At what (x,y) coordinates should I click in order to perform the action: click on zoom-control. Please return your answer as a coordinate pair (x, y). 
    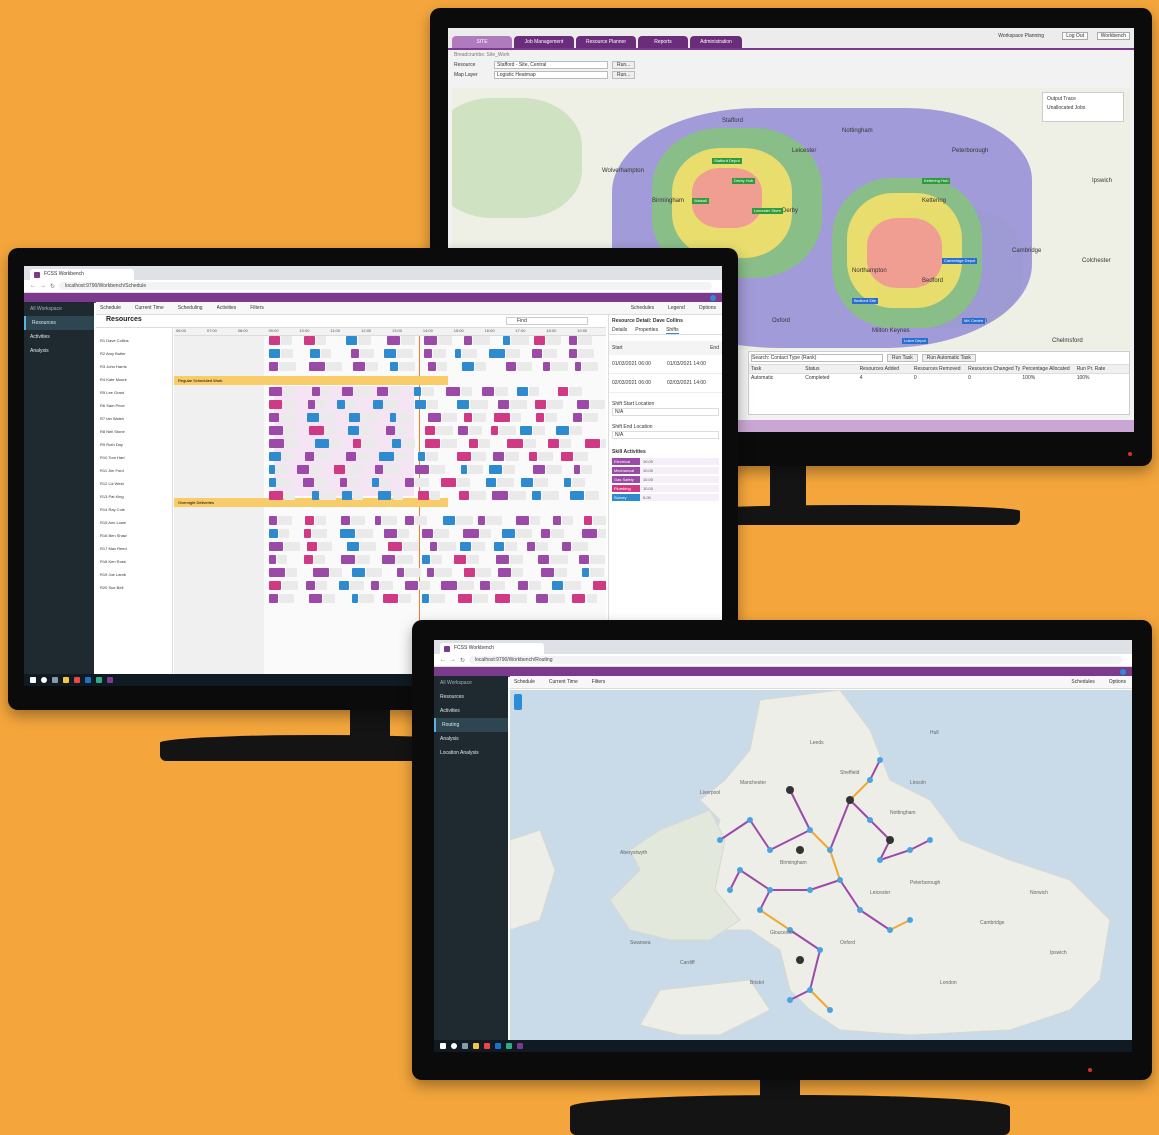
    Looking at the image, I should click on (518, 702).